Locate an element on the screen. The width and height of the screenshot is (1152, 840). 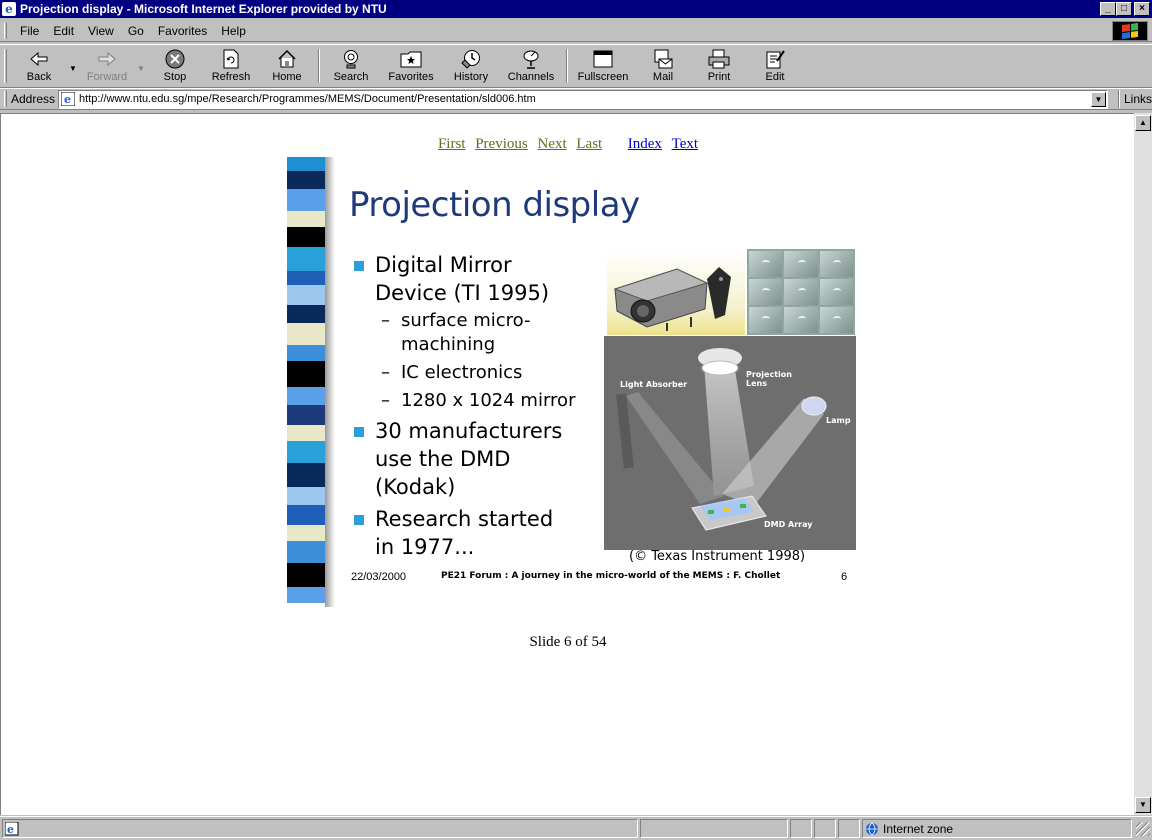
scroll-down-icon: ▼ is located at coordinates (1143, 805).